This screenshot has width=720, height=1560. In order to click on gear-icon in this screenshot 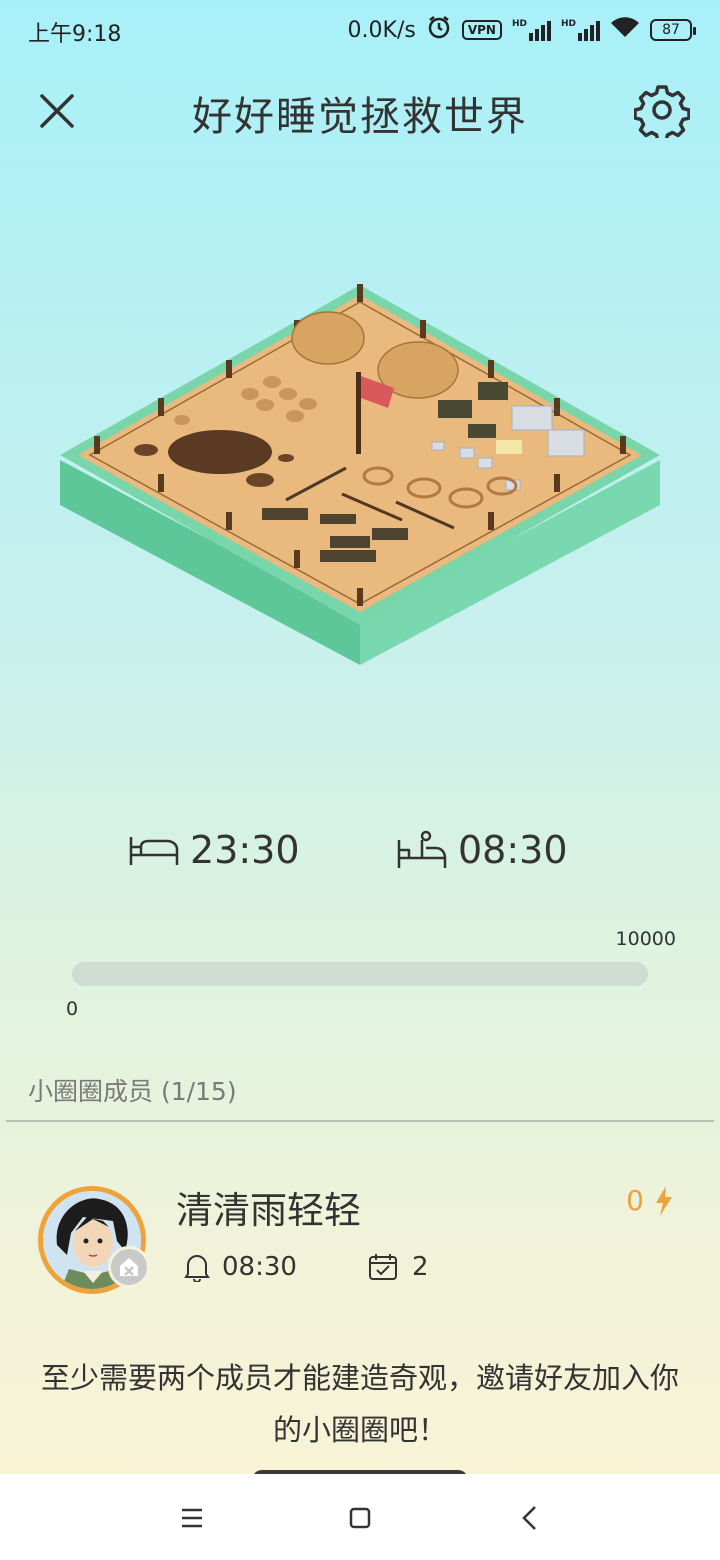, I will do `click(662, 114)`.